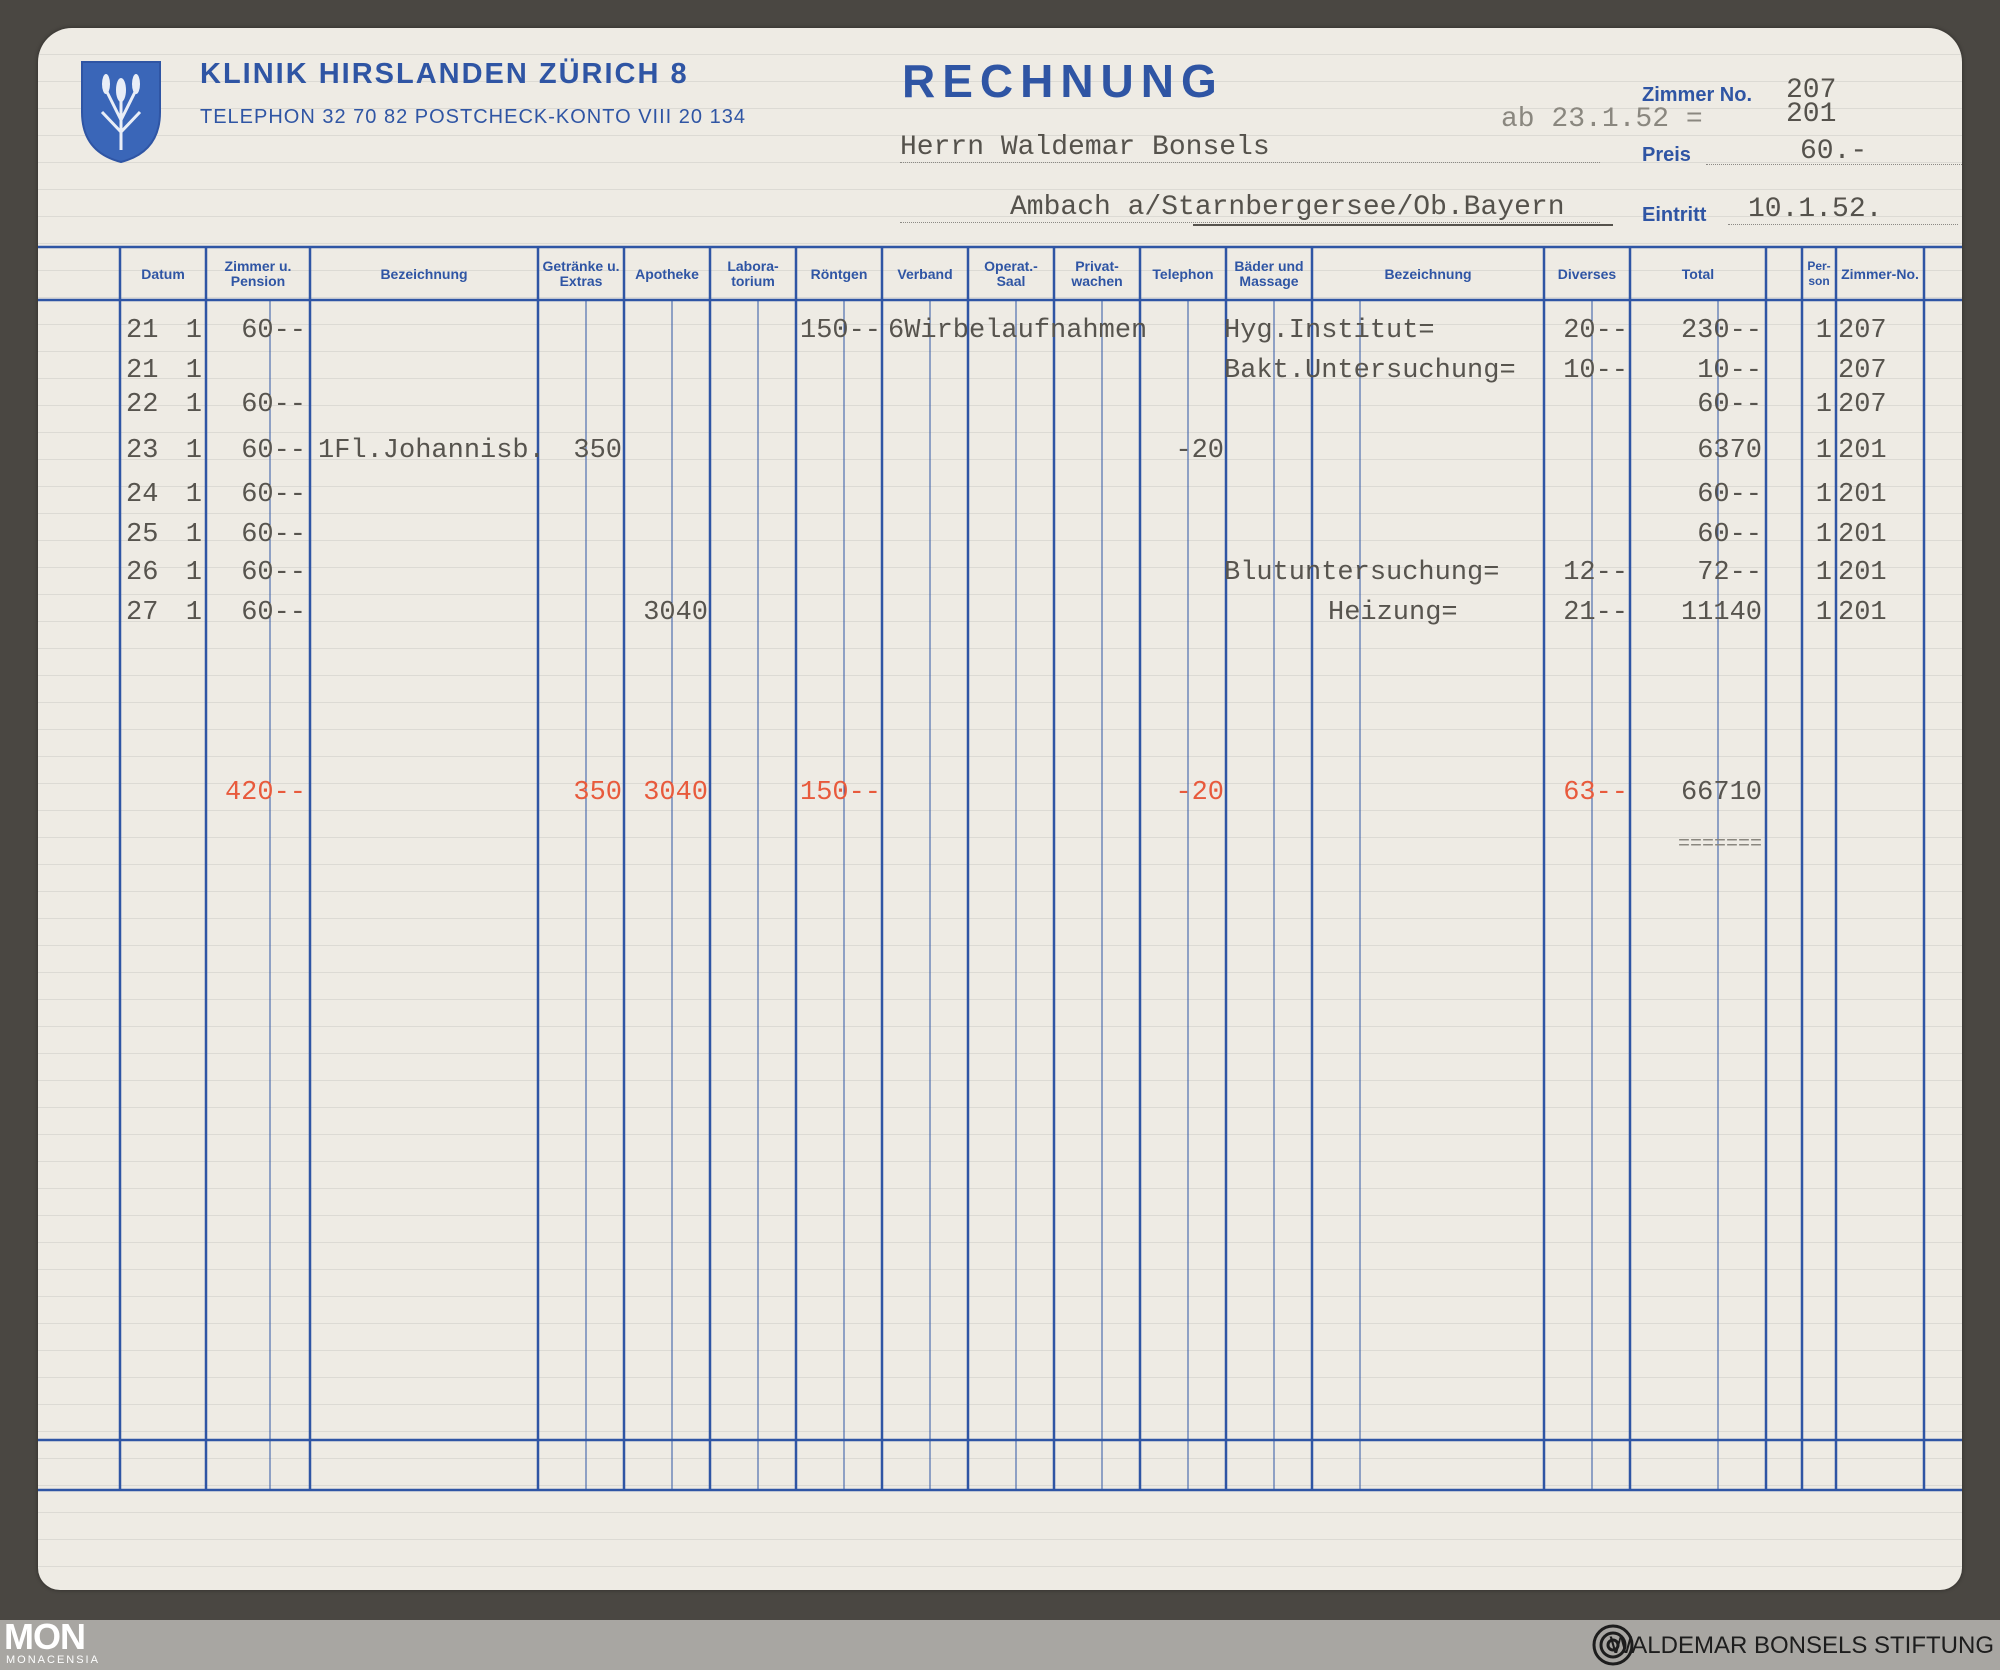  What do you see at coordinates (925, 273) in the screenshot?
I see `col-header-verband: Verband` at bounding box center [925, 273].